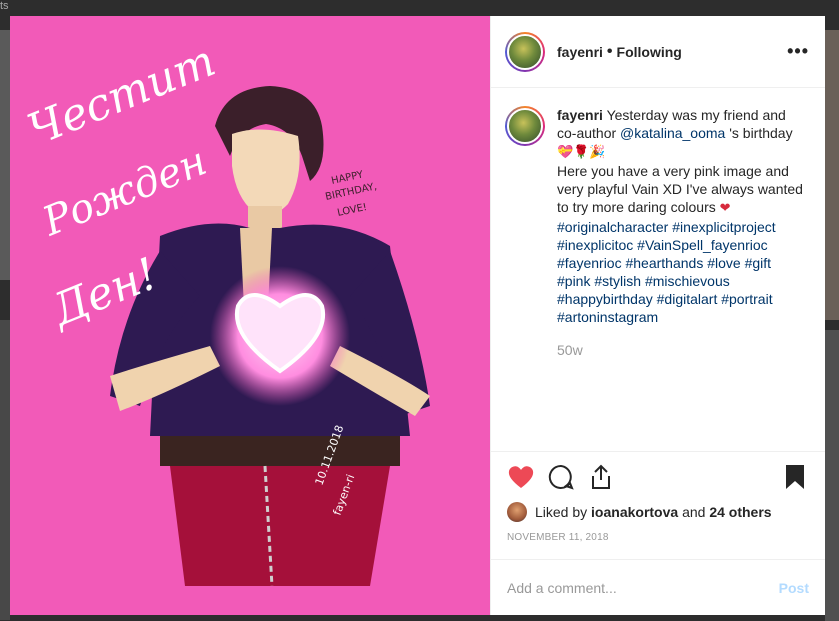 Image resolution: width=839 pixels, height=621 pixels. Describe the element at coordinates (4, 6) in the screenshot. I see `background-text: ts` at that location.